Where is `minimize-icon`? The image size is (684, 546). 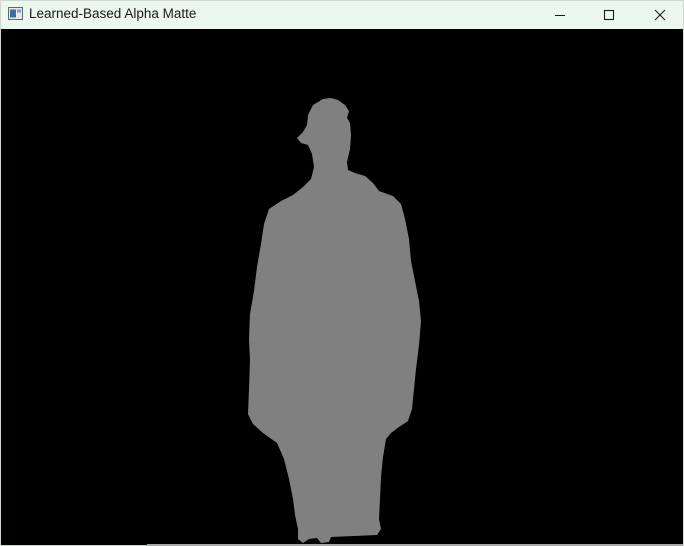
minimize-icon is located at coordinates (560, 15).